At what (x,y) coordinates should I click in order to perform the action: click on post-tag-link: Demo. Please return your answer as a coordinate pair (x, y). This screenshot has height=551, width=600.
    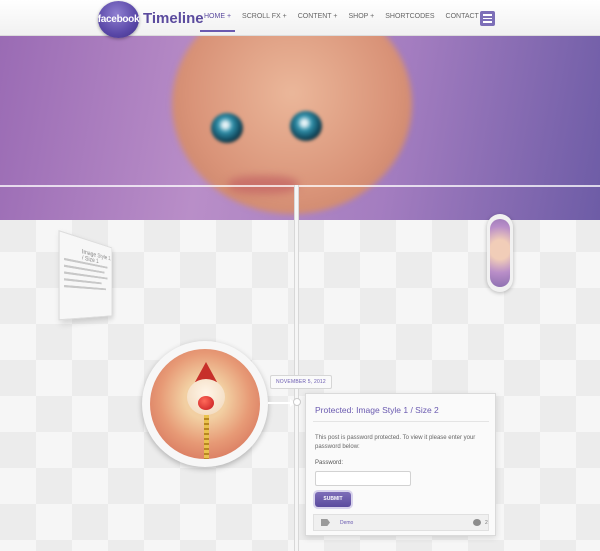
    Looking at the image, I should click on (346, 523).